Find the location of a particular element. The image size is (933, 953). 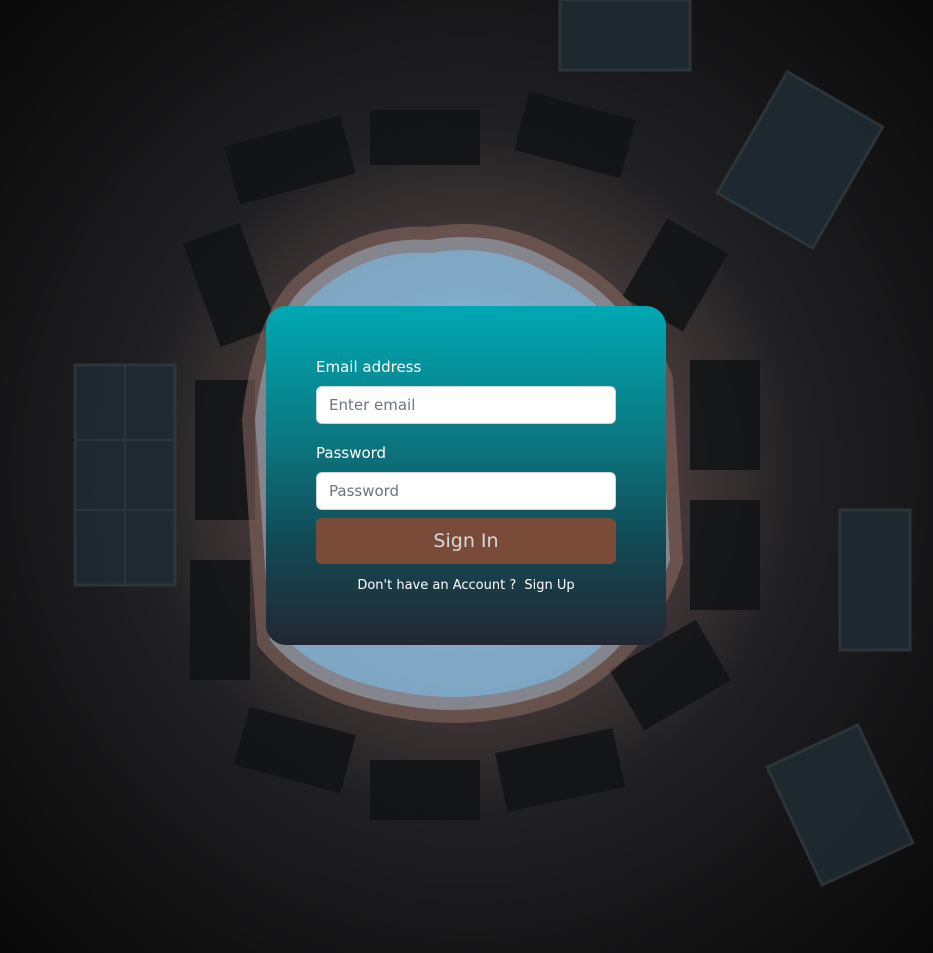

signup-prompt: Don't have an Account ? Sign Up is located at coordinates (466, 585).